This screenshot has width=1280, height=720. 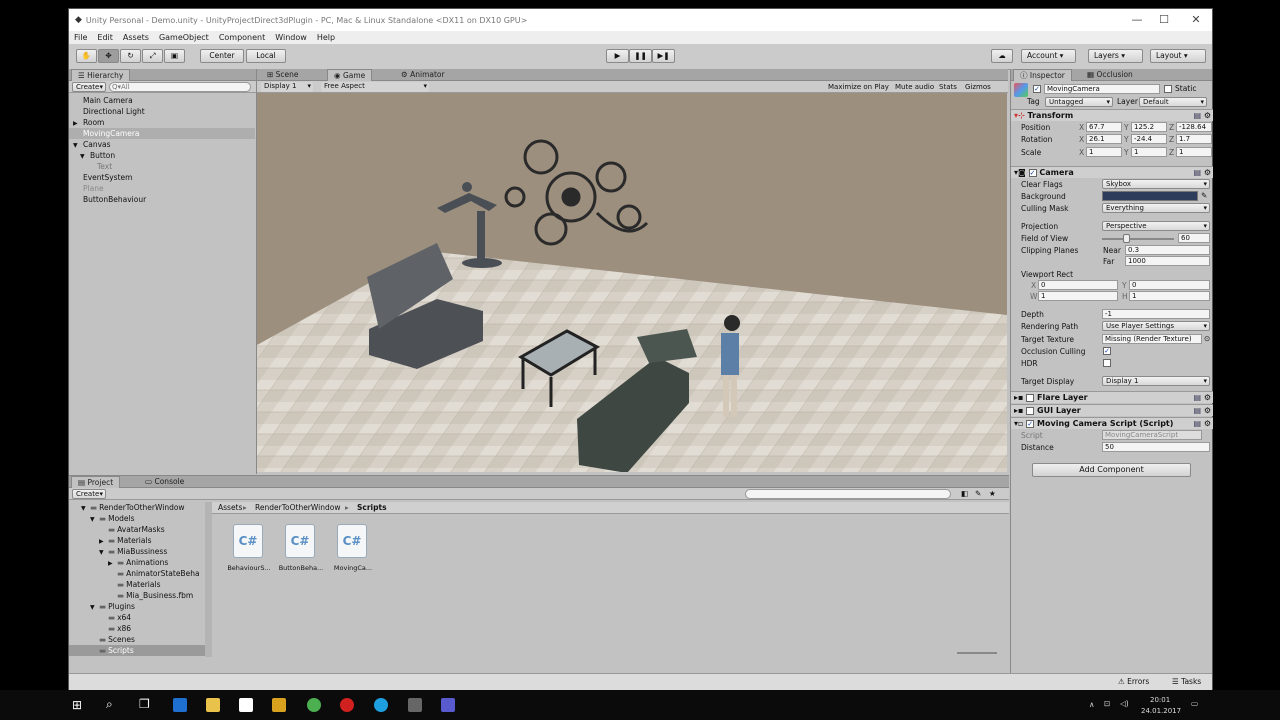 I want to click on position-x-field: 67.7, so click(x=1104, y=127).